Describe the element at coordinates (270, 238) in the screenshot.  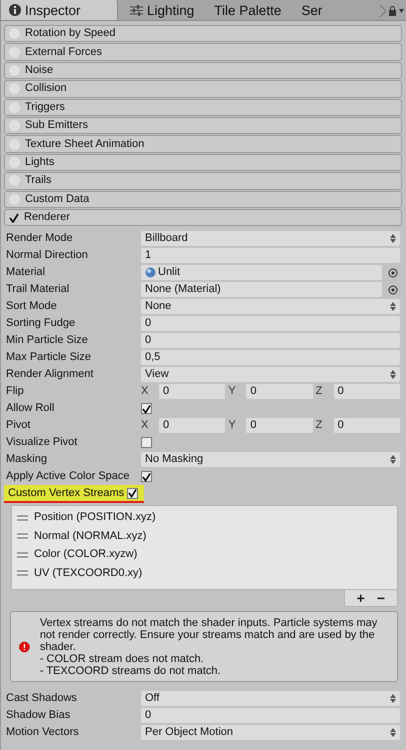
I see `dropdown: Billboard` at that location.